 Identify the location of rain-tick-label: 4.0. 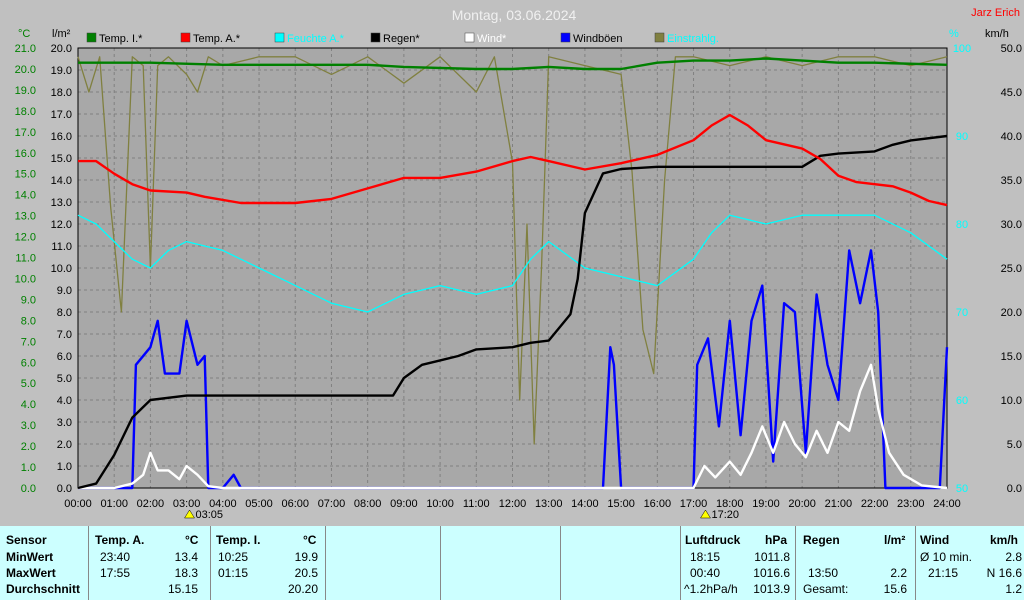
(64, 401).